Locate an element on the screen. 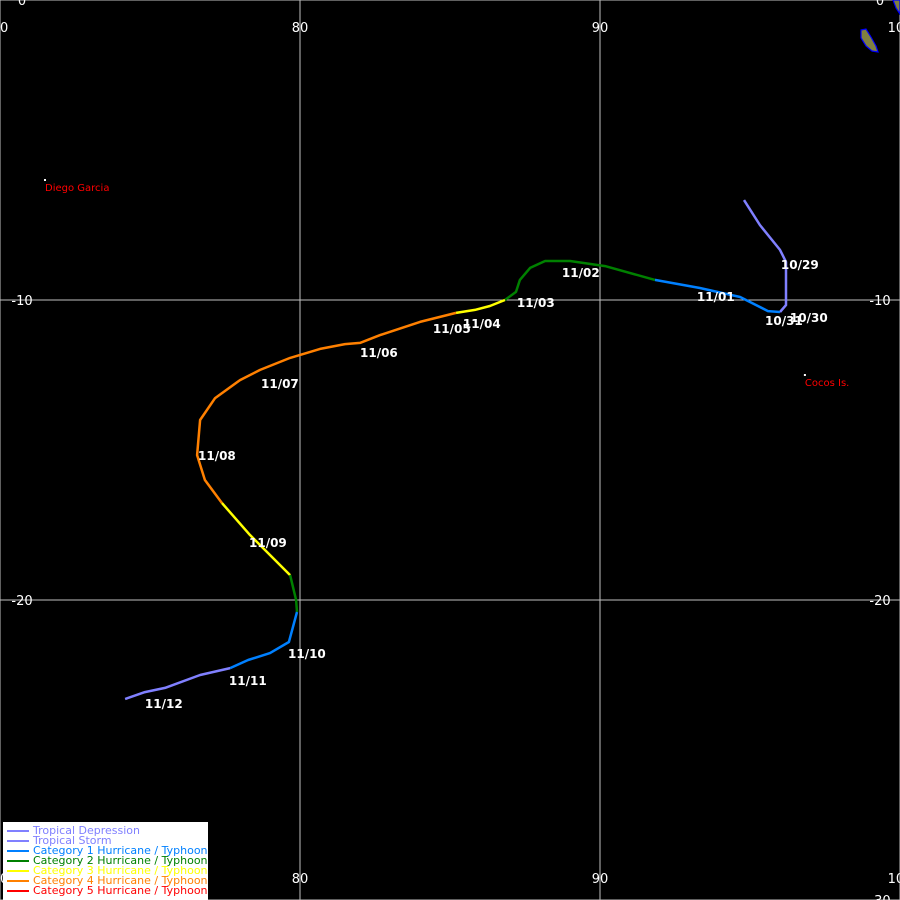 The width and height of the screenshot is (900, 900). longitude-label-top: 90 is located at coordinates (600, 28).